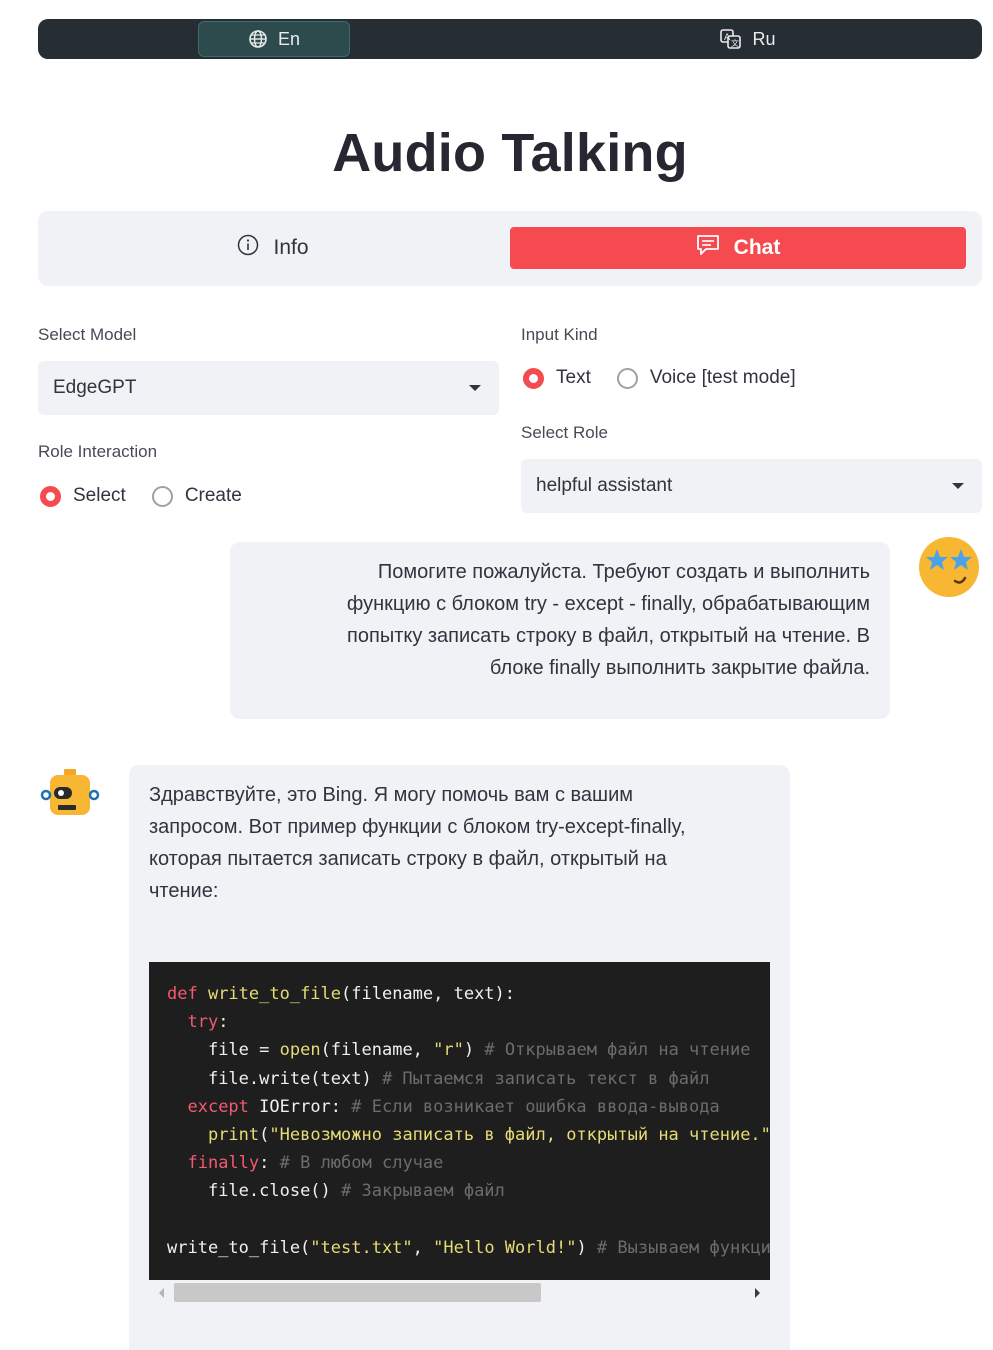 This screenshot has width=993, height=1350. Describe the element at coordinates (99, 495) in the screenshot. I see `radio-select-label: Select` at that location.